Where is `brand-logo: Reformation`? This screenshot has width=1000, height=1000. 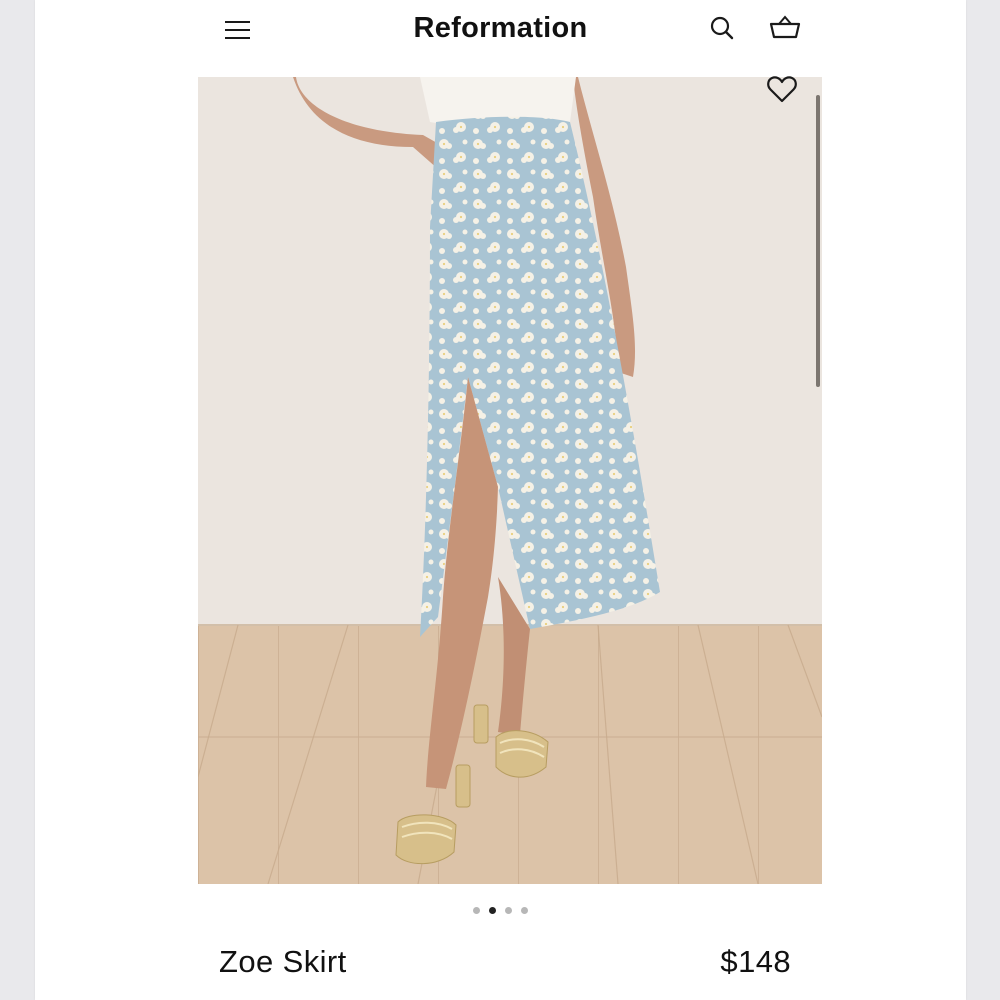 brand-logo: Reformation is located at coordinates (500, 28).